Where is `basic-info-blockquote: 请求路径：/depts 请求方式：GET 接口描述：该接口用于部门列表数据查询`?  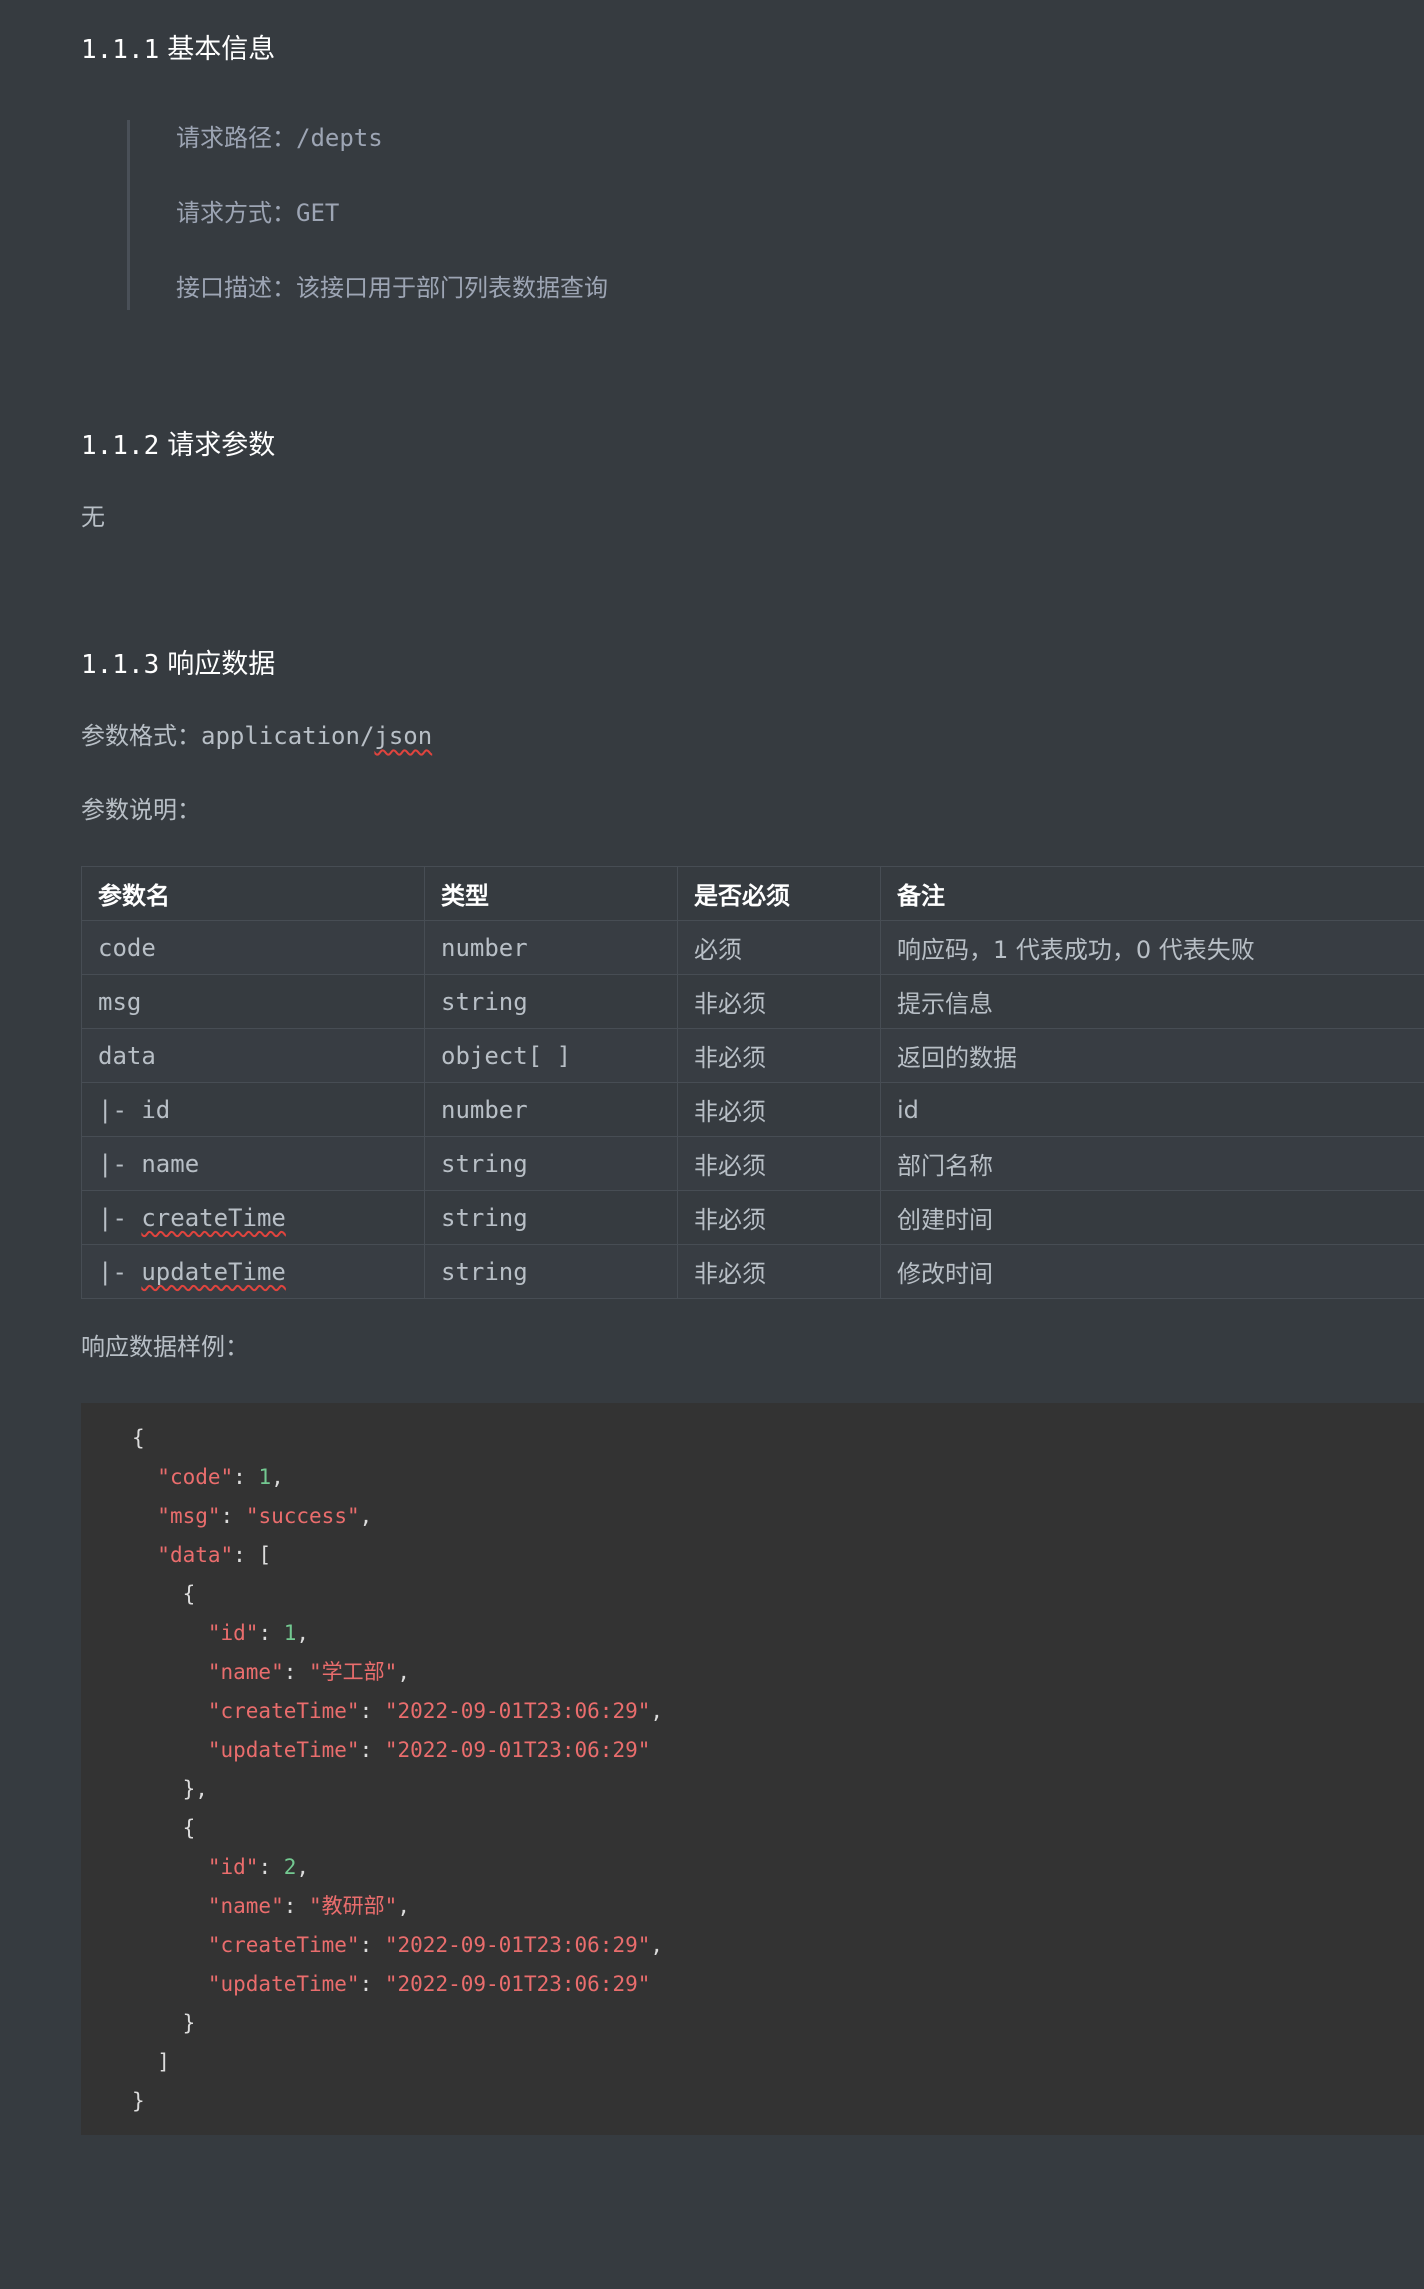
basic-info-blockquote: 请求路径：/depts 请求方式：GET 接口描述：该接口用于部门列表数据查询 is located at coordinates (478, 215).